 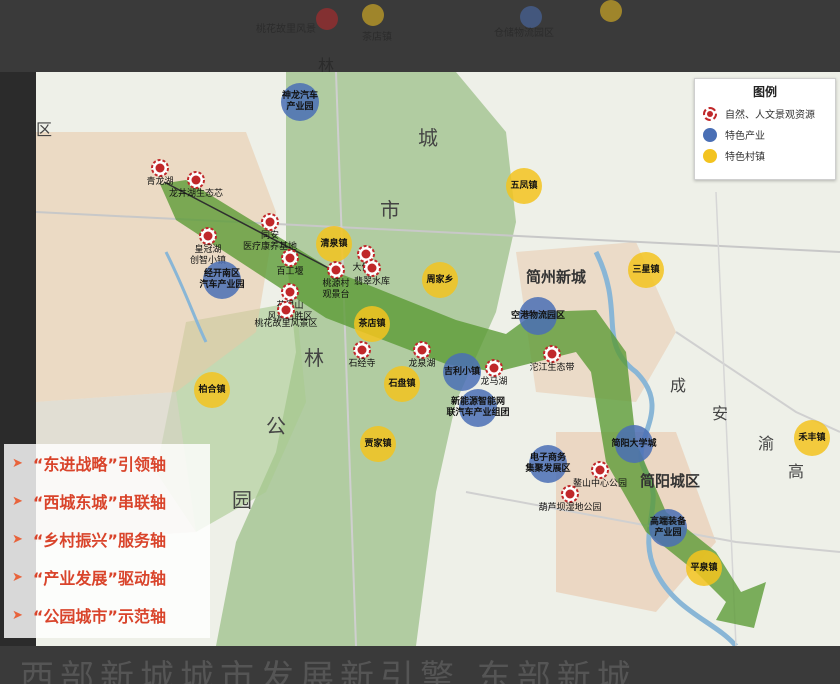 I want to click on marker-label: 禾丰镇, so click(x=812, y=437).